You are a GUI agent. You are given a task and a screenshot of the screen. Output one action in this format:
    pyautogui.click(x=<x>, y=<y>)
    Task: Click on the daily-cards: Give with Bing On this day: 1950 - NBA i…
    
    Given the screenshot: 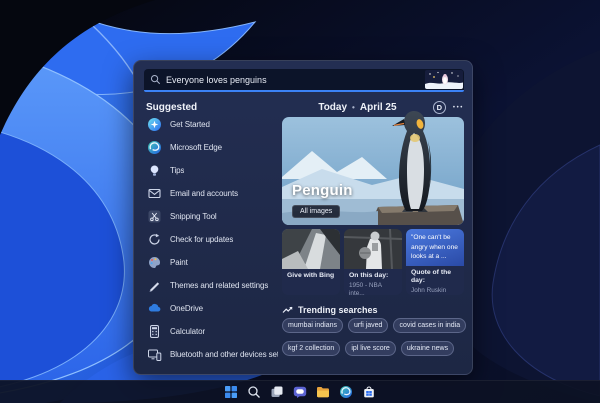 What is the action you would take?
    pyautogui.click(x=373, y=262)
    